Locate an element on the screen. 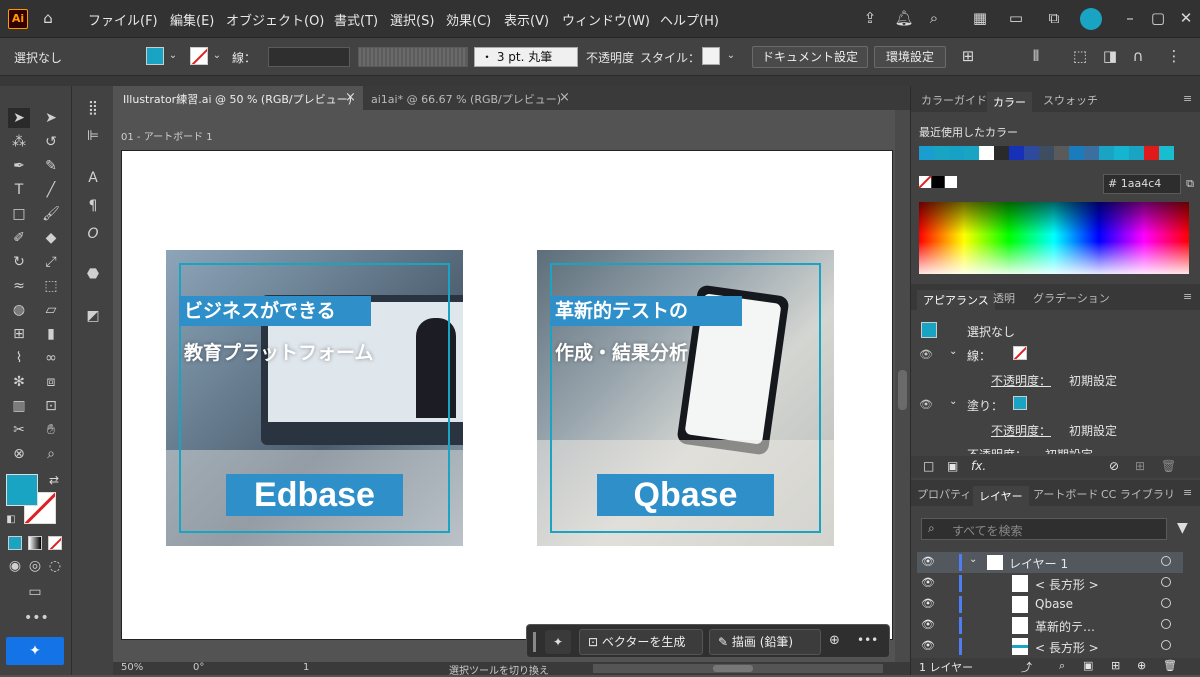 This screenshot has width=1200, height=677. more-options-icon: ••• is located at coordinates (867, 640).